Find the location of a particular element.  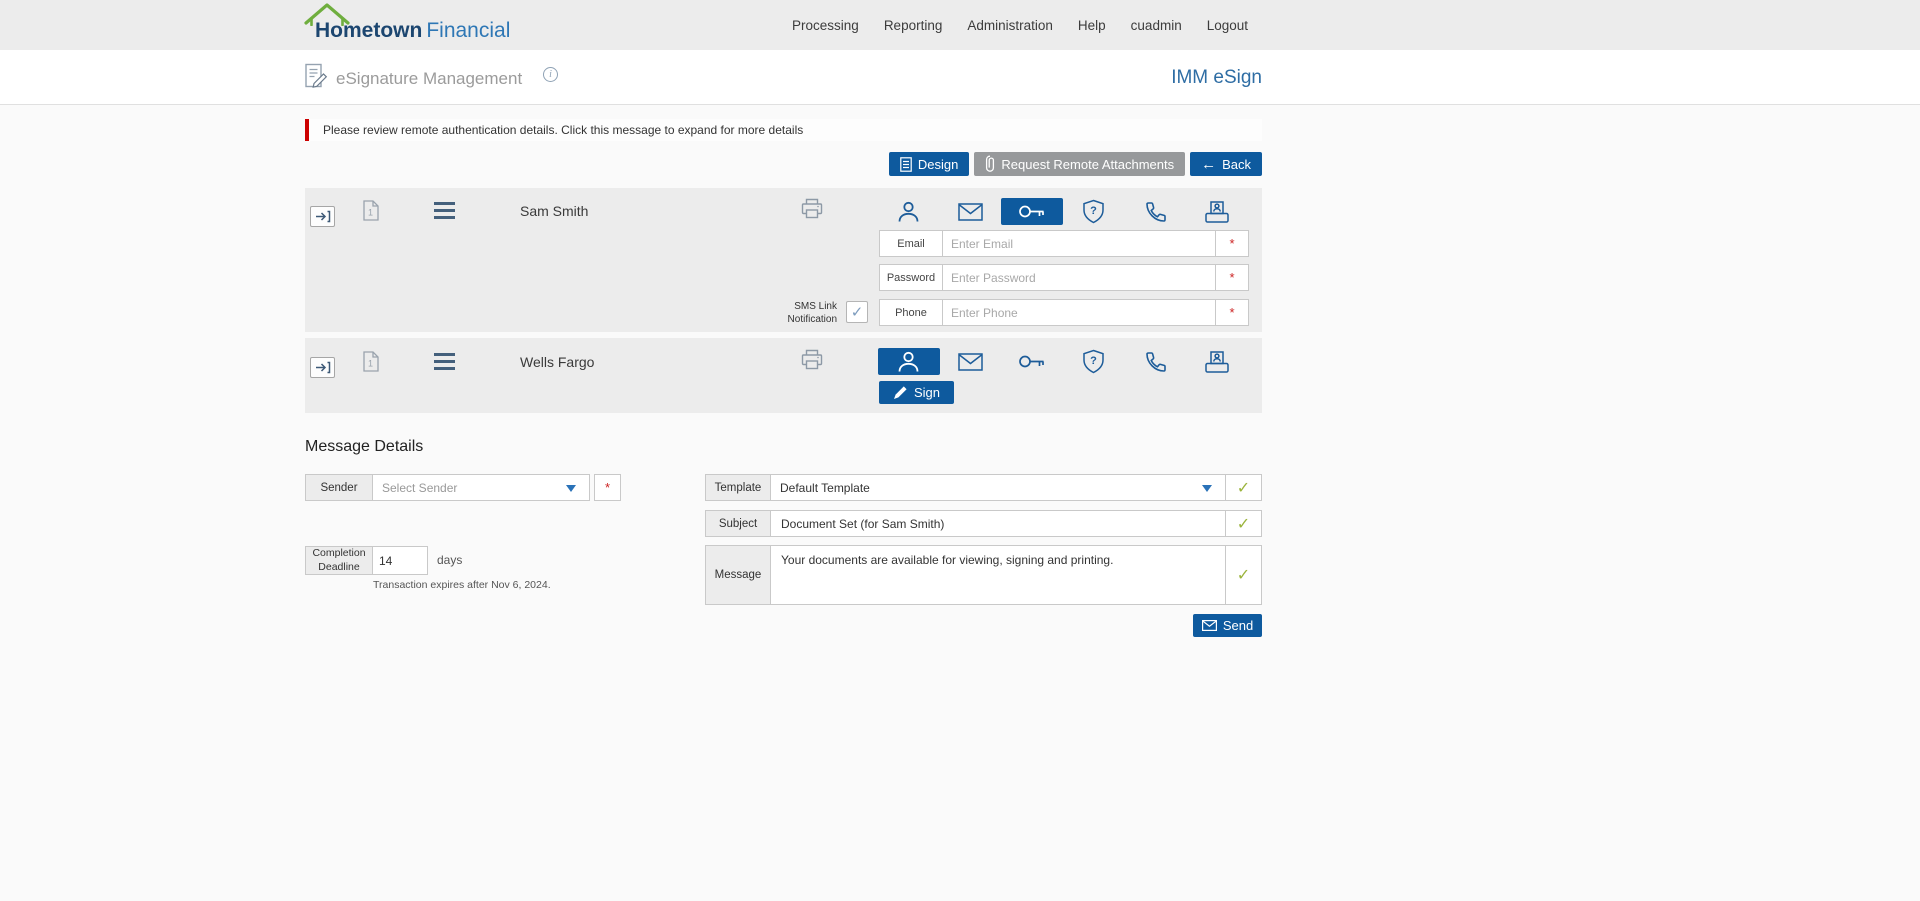

template-row: Template Default Template ✓ is located at coordinates (983, 487).